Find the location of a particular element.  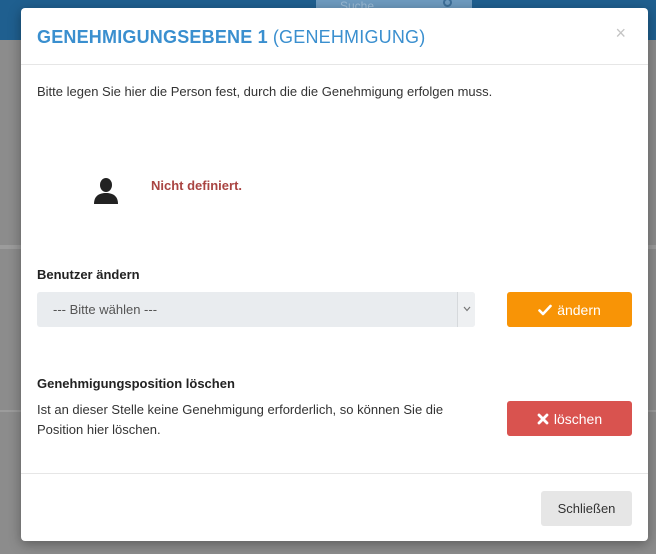

change-user-button: ändern is located at coordinates (569, 309).